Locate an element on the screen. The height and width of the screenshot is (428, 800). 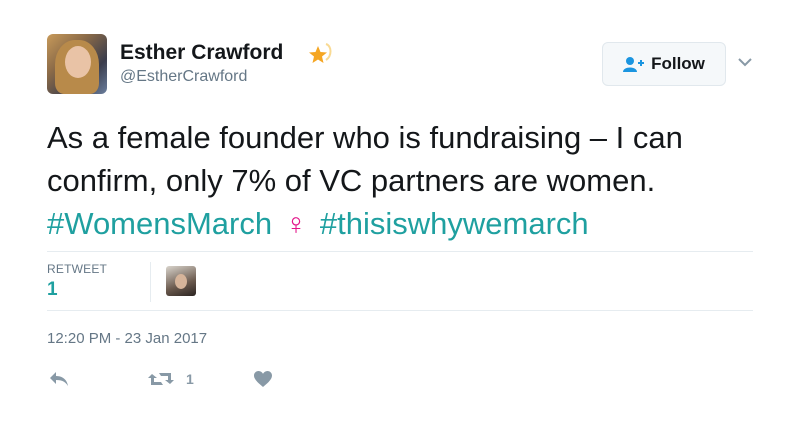
author-name: Esther Crawford is located at coordinates (201, 53).